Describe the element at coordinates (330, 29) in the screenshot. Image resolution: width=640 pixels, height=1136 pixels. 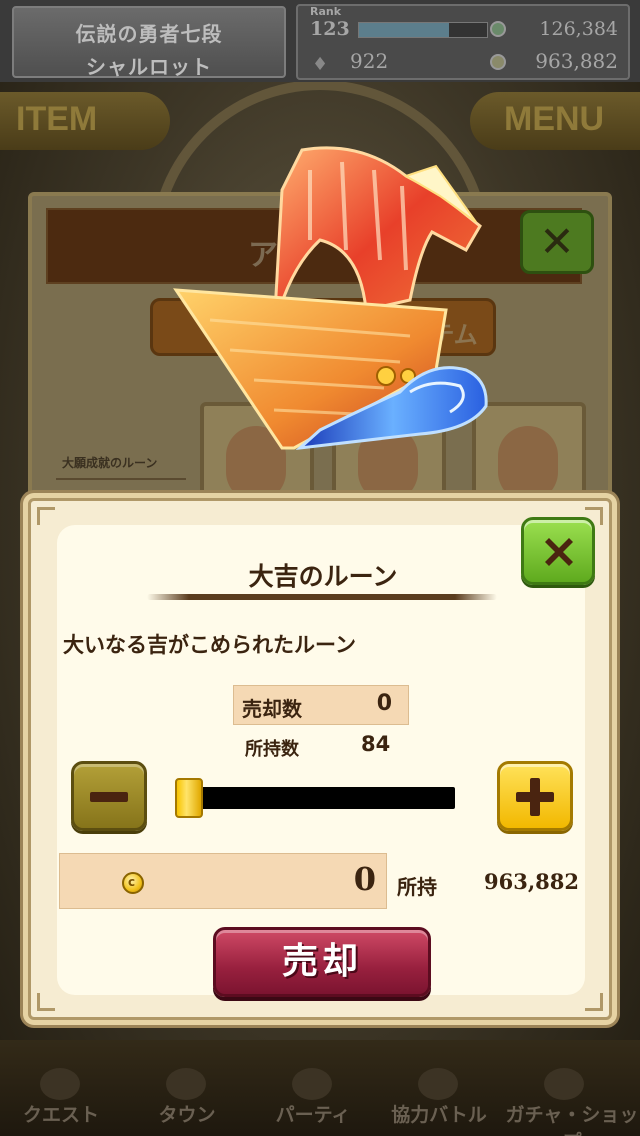
I see `rank-value: 123` at that location.